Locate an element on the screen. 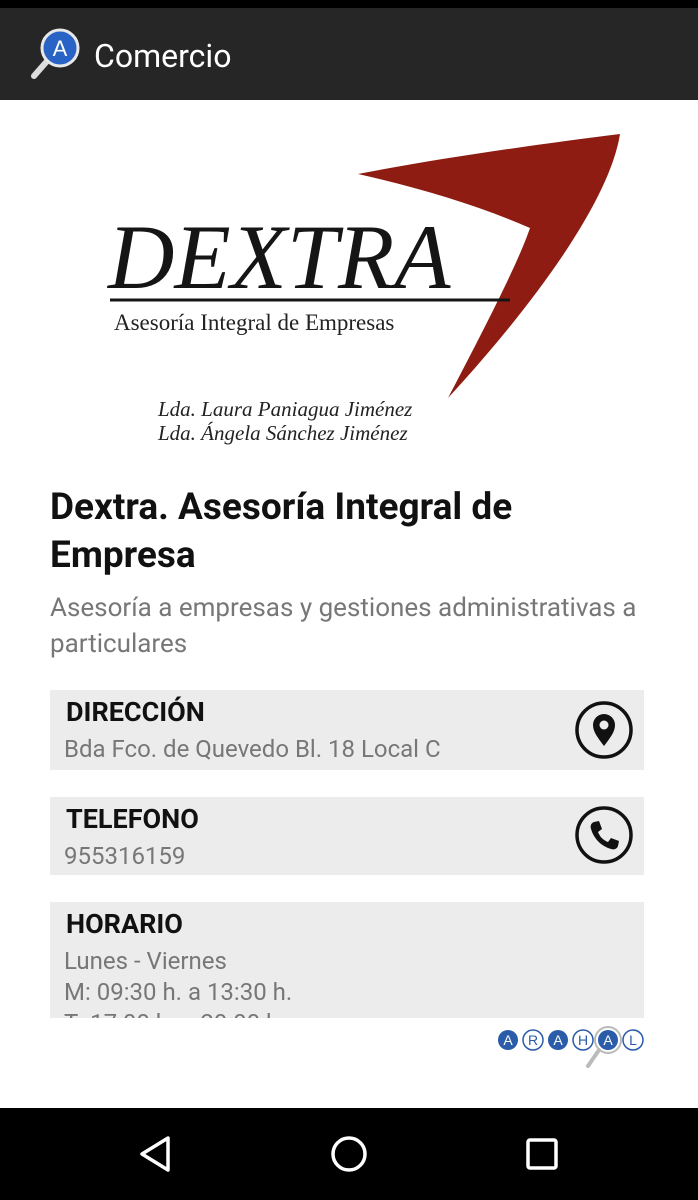 This screenshot has width=698, height=1200. navigation-bar is located at coordinates (349, 1154).